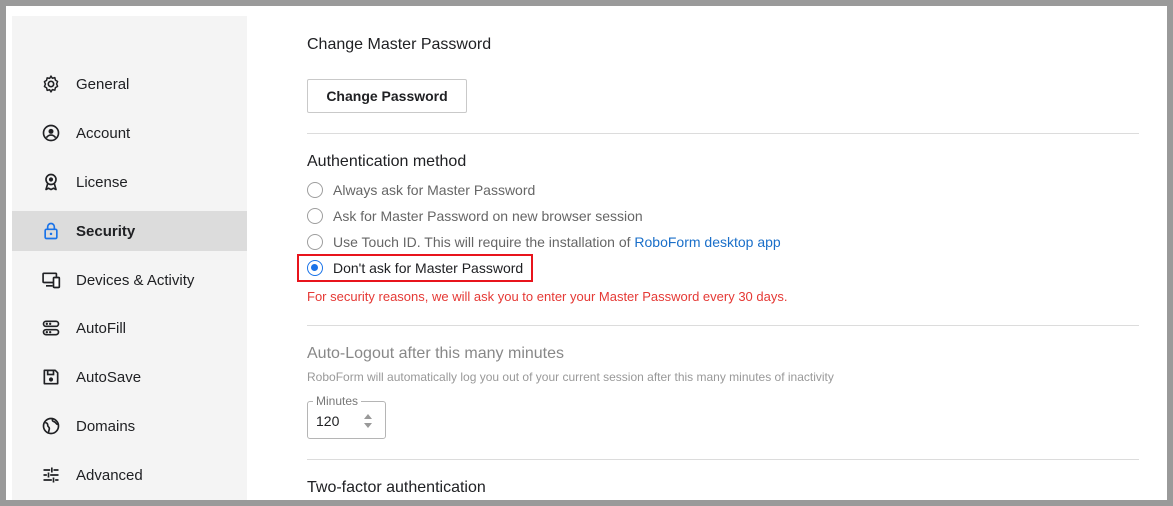  Describe the element at coordinates (51, 133) in the screenshot. I see `account-circle-icon` at that location.